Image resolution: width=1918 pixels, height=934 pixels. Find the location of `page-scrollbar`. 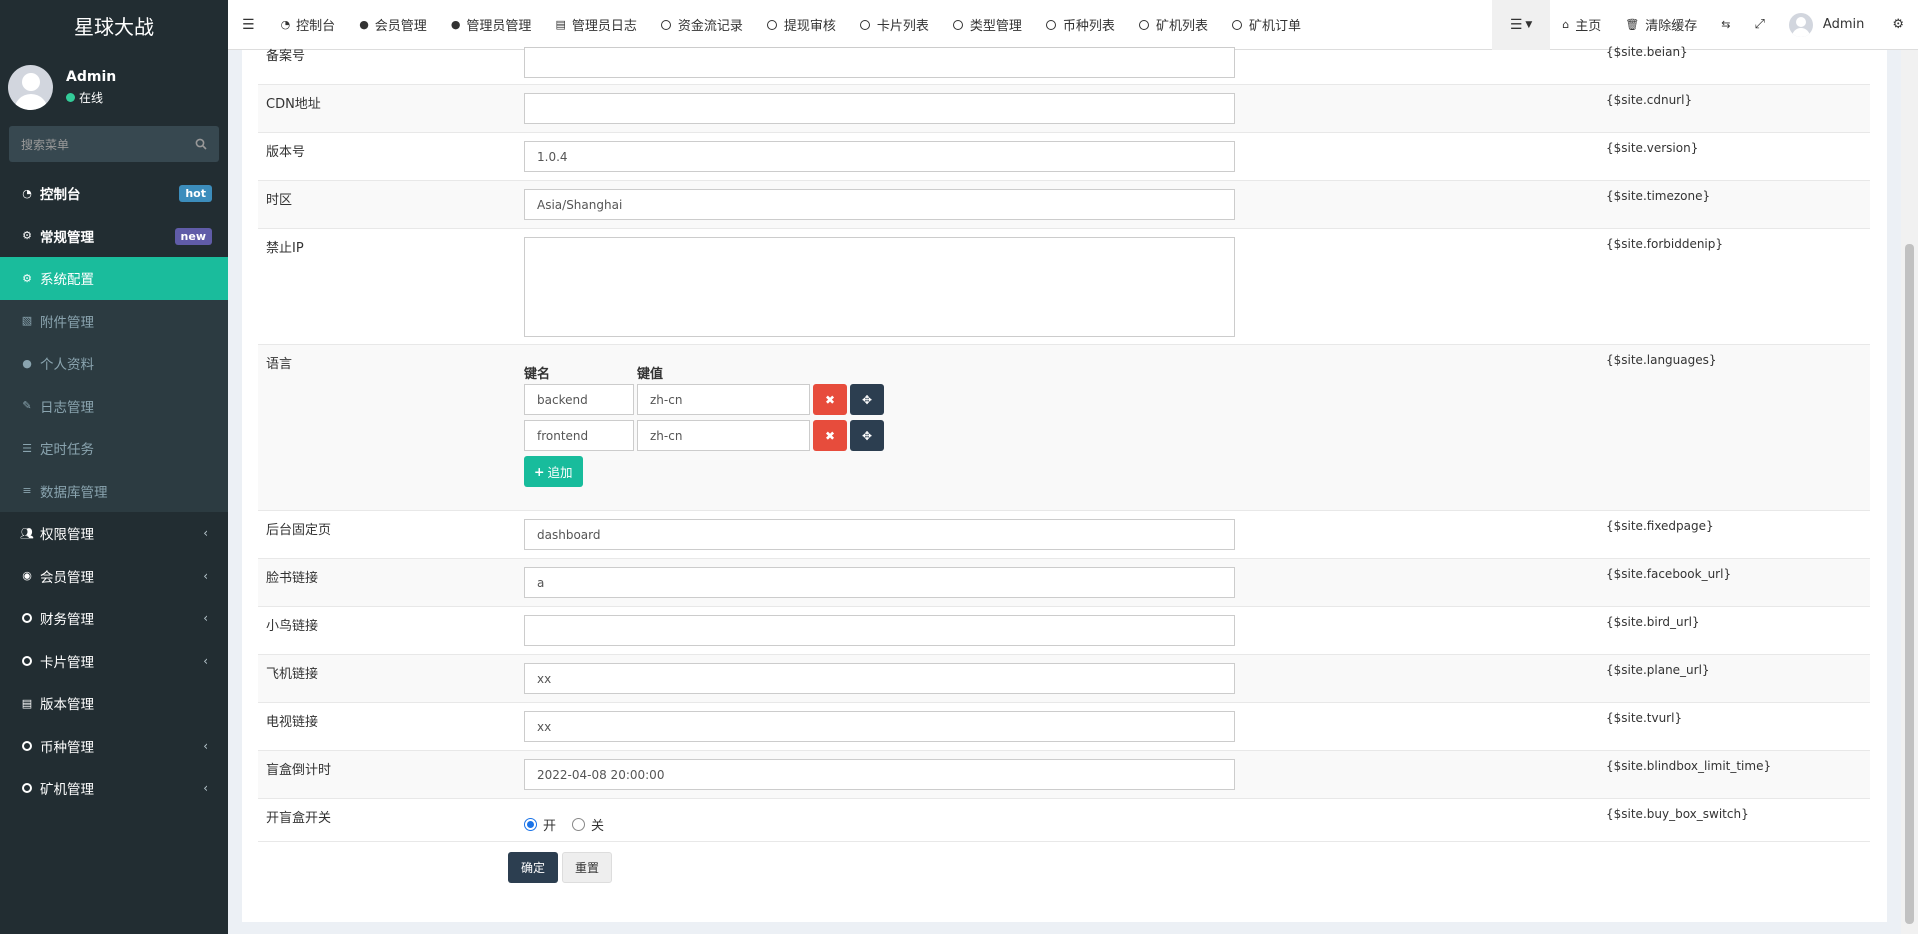

page-scrollbar is located at coordinates (1909, 492).